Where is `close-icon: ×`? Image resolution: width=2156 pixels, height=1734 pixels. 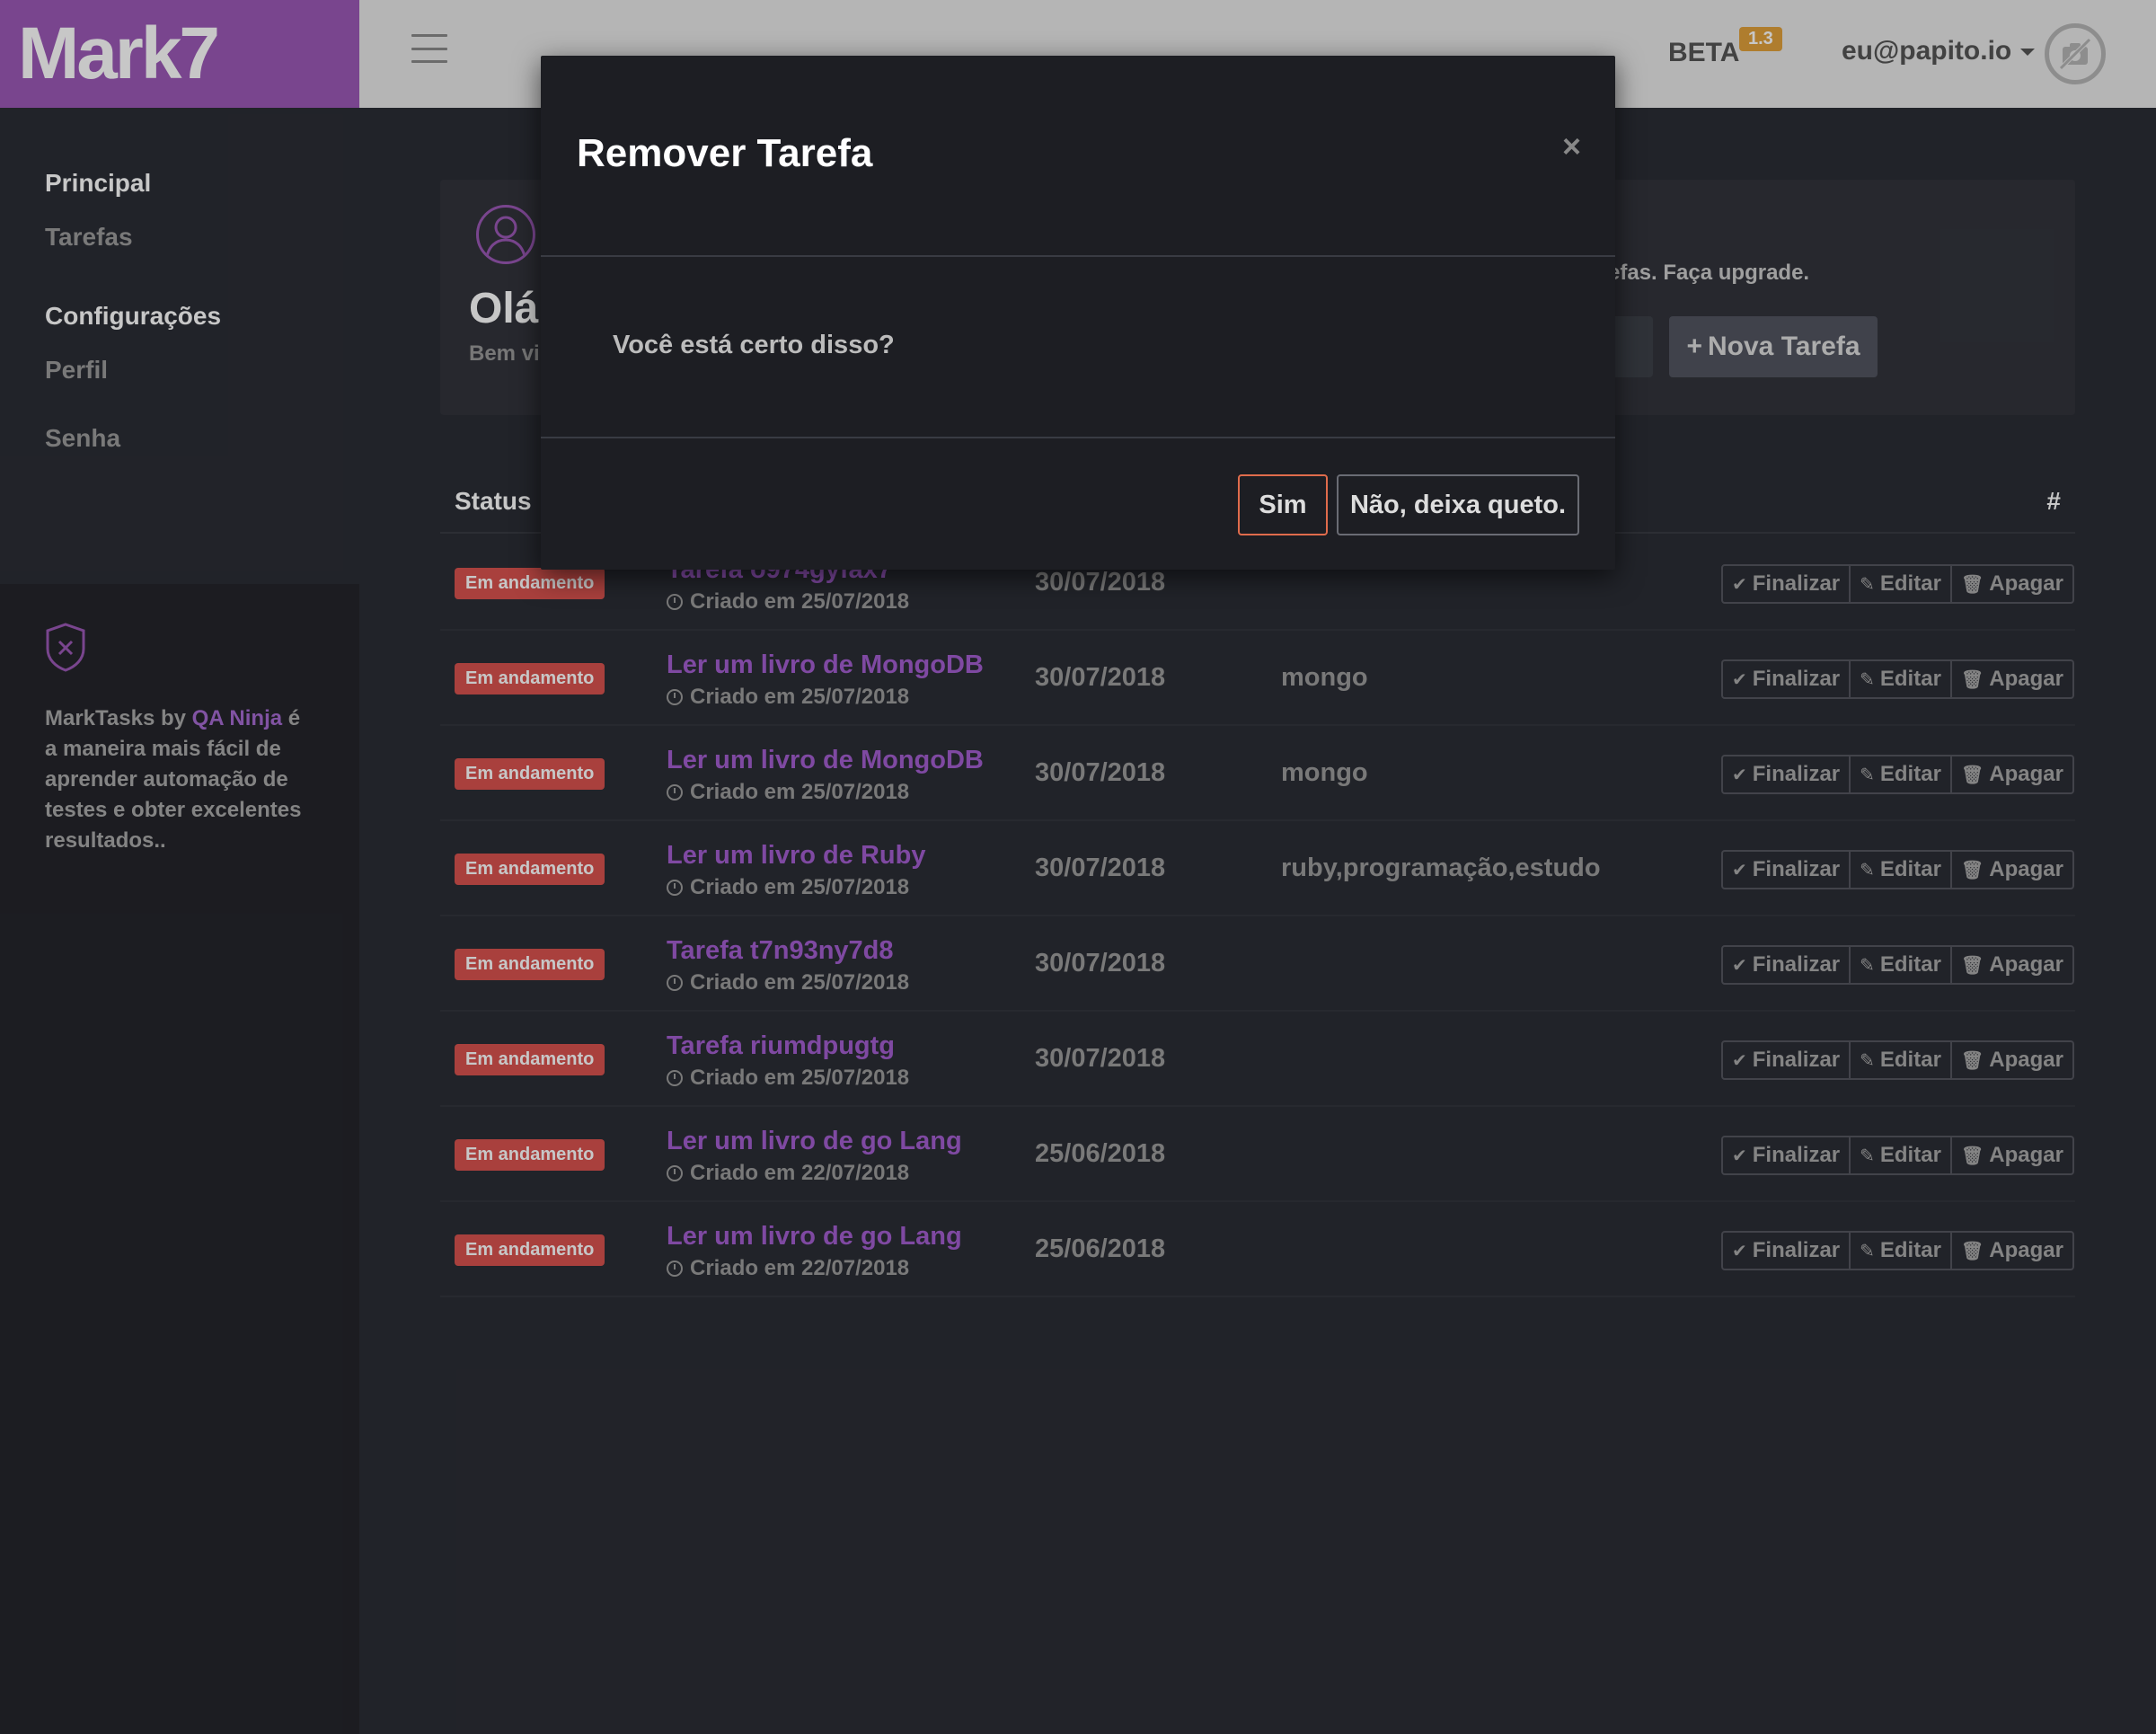 close-icon: × is located at coordinates (1572, 146).